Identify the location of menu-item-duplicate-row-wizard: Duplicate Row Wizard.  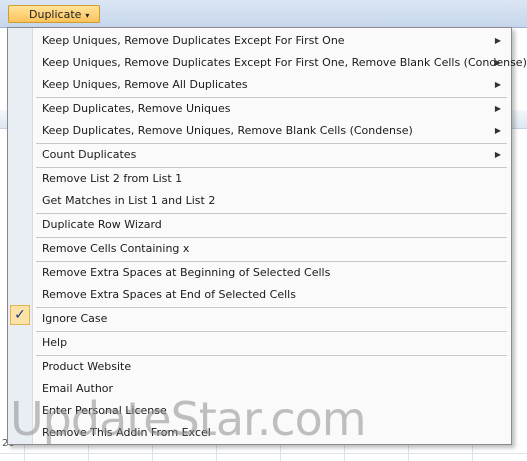
(271, 225).